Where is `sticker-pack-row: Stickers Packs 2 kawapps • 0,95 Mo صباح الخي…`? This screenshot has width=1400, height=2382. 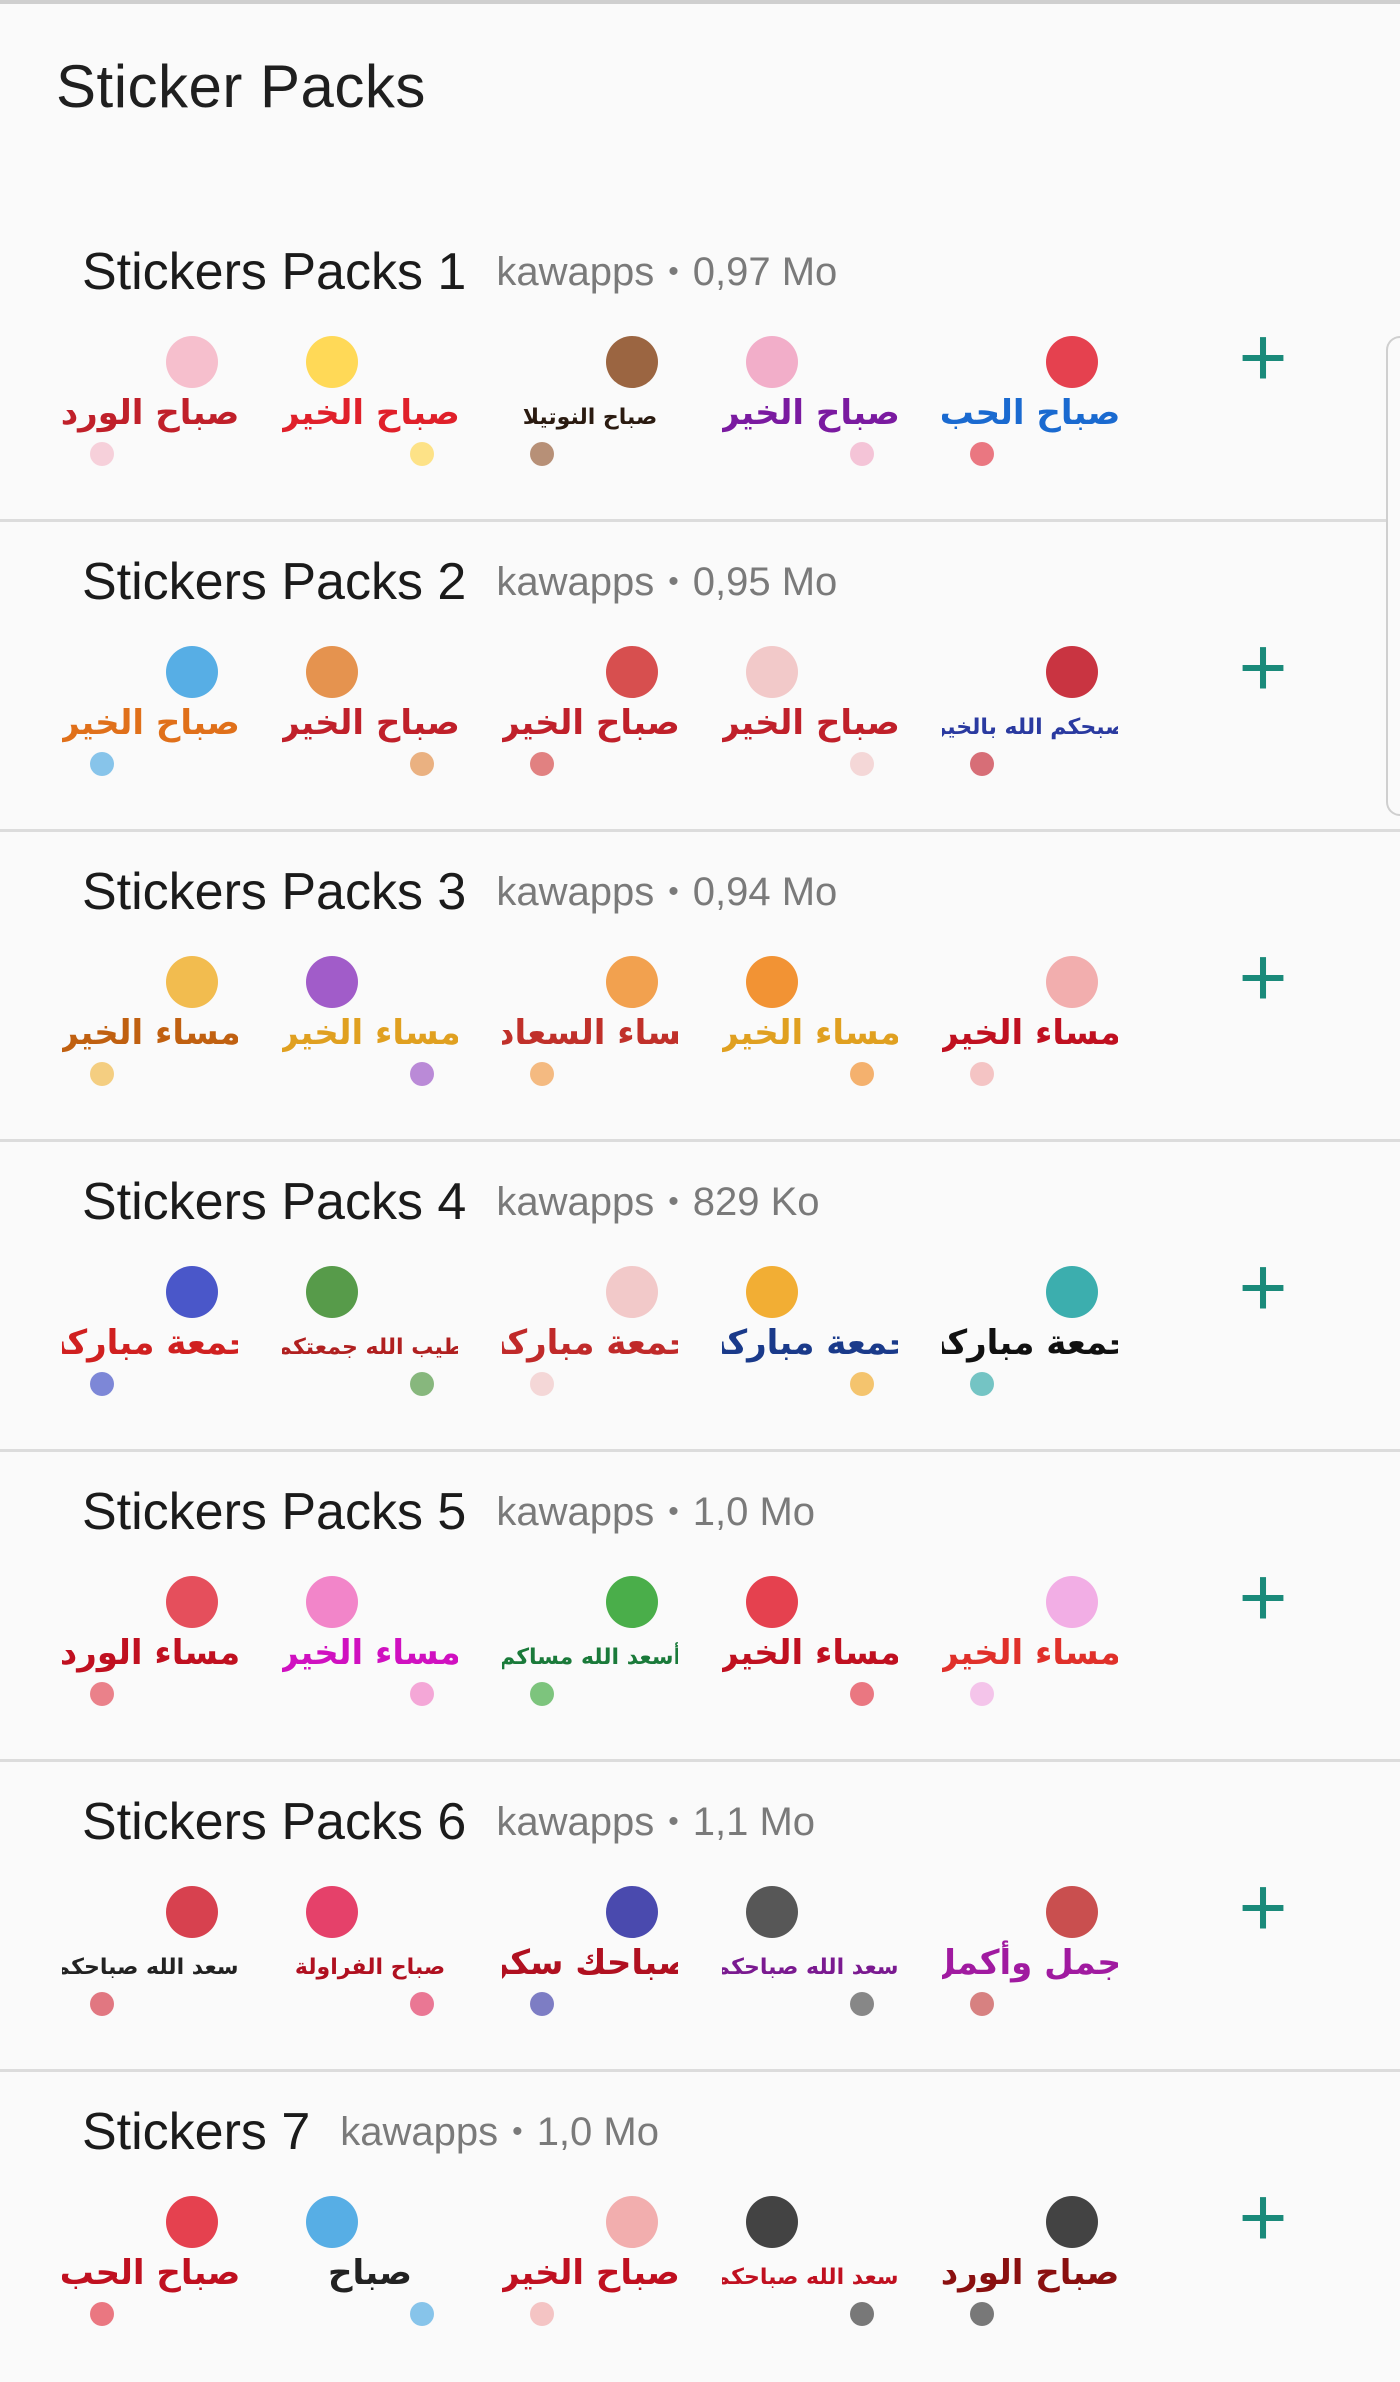 sticker-pack-row: Stickers Packs 2 kawapps • 0,95 Mo صباح الخي… is located at coordinates (700, 677).